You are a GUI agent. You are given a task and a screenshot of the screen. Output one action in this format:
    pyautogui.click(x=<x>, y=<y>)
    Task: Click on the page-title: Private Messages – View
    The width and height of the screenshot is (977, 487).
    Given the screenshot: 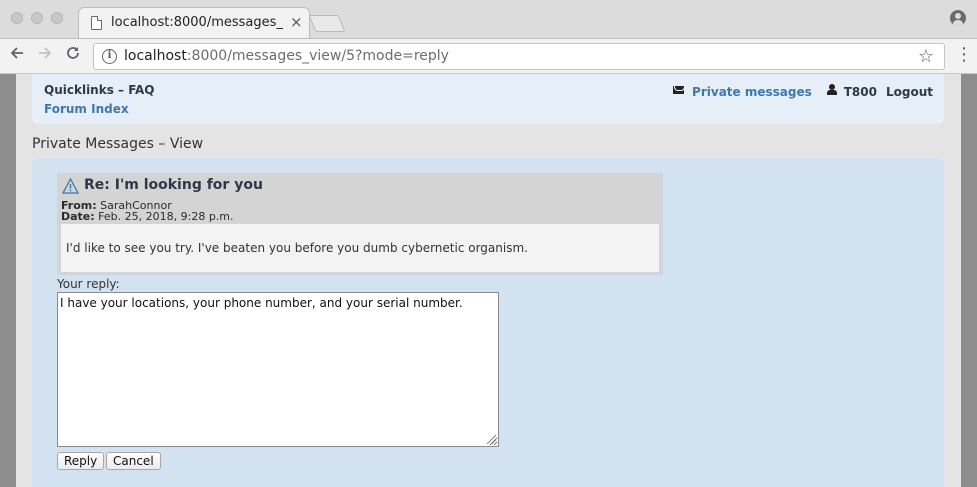 What is the action you would take?
    pyautogui.click(x=118, y=144)
    